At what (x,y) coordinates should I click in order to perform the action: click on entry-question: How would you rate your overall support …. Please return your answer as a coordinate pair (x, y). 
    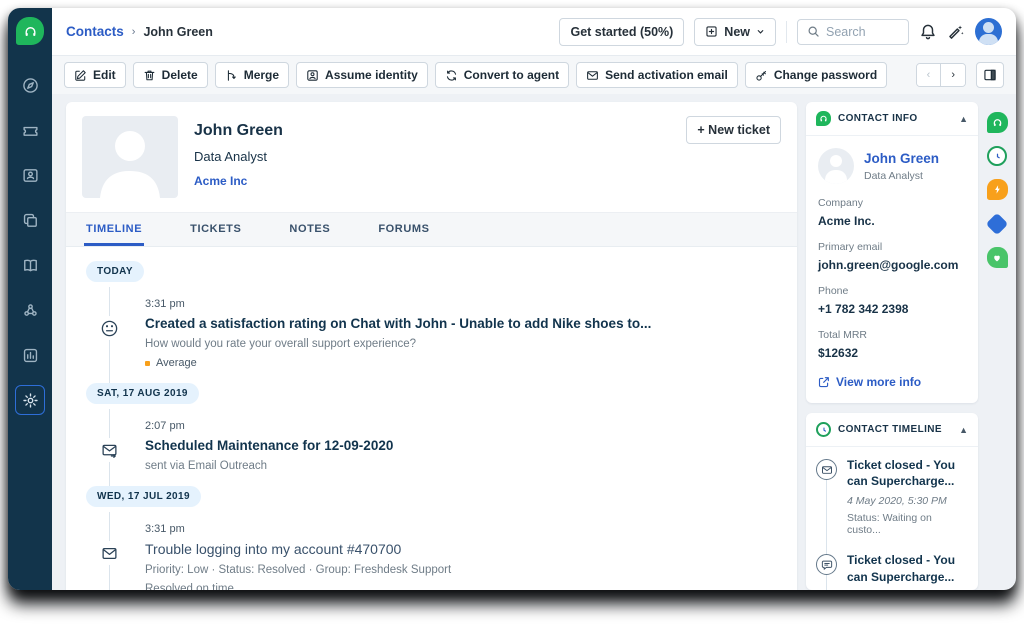
    Looking at the image, I should click on (281, 344).